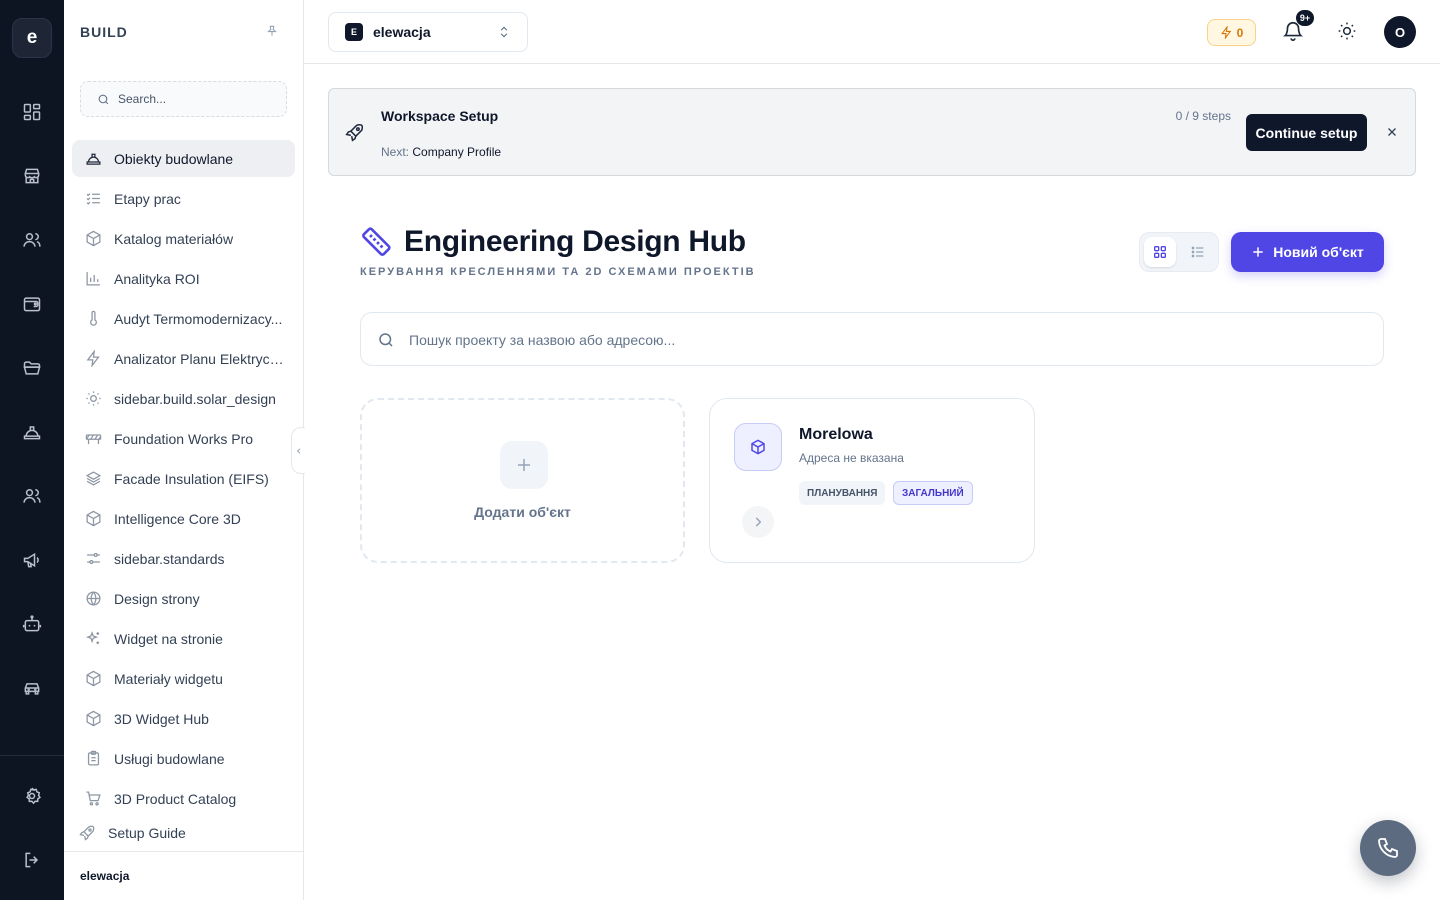  Describe the element at coordinates (32, 496) in the screenshot. I see `team-icon` at that location.